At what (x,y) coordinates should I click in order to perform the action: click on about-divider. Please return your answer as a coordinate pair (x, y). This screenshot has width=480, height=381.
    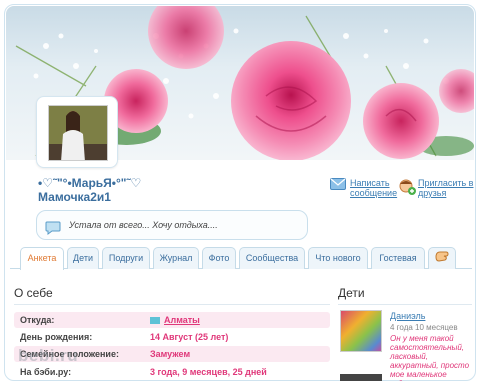
    Looking at the image, I should click on (172, 304).